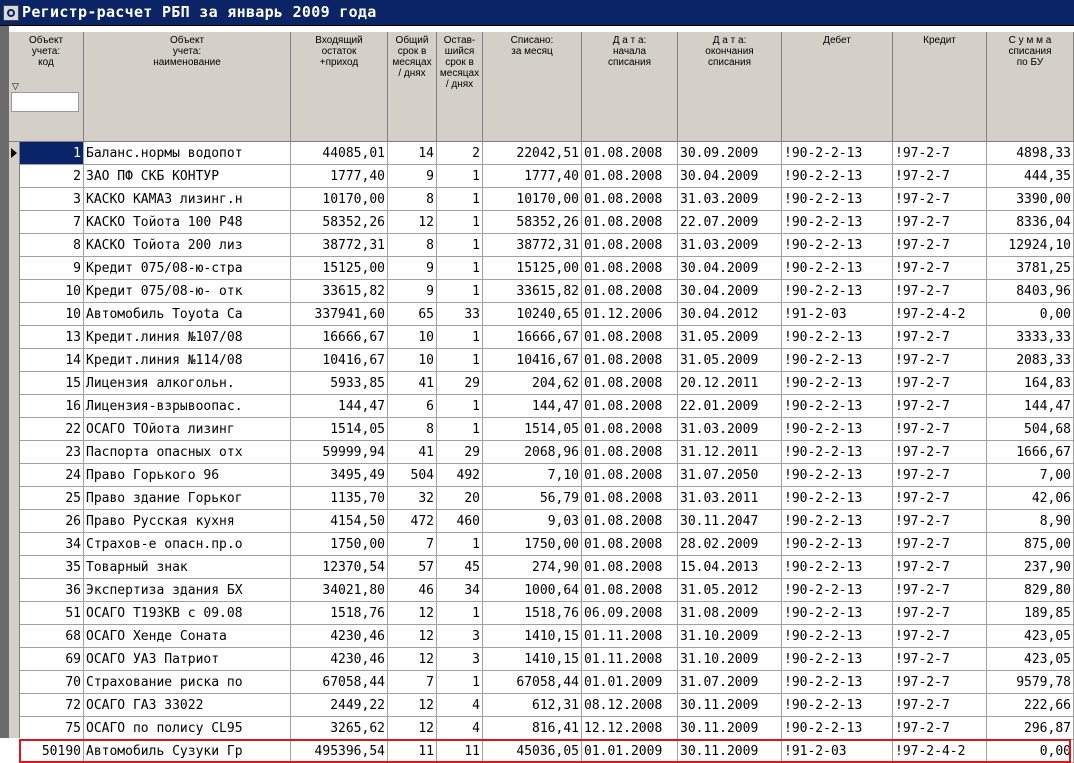 The width and height of the screenshot is (1074, 763). I want to click on cell-amount: 189,85, so click(1030, 613).